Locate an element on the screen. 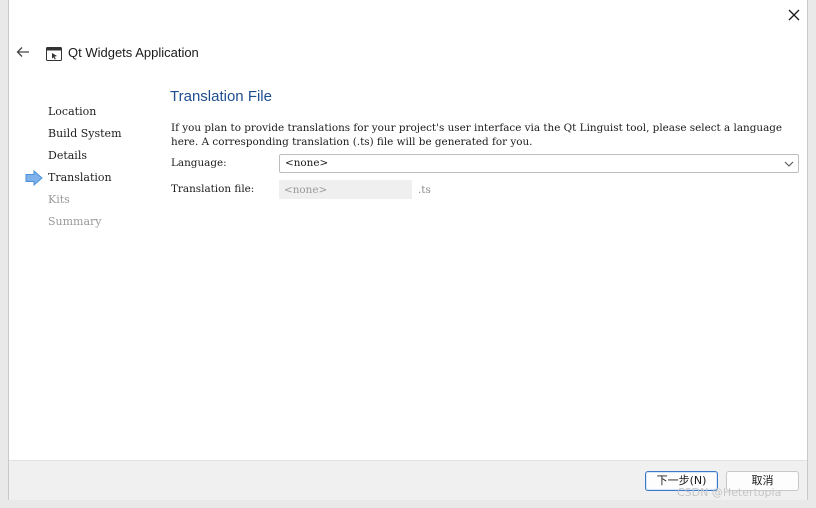 The height and width of the screenshot is (508, 816). step-details: Details is located at coordinates (84, 159).